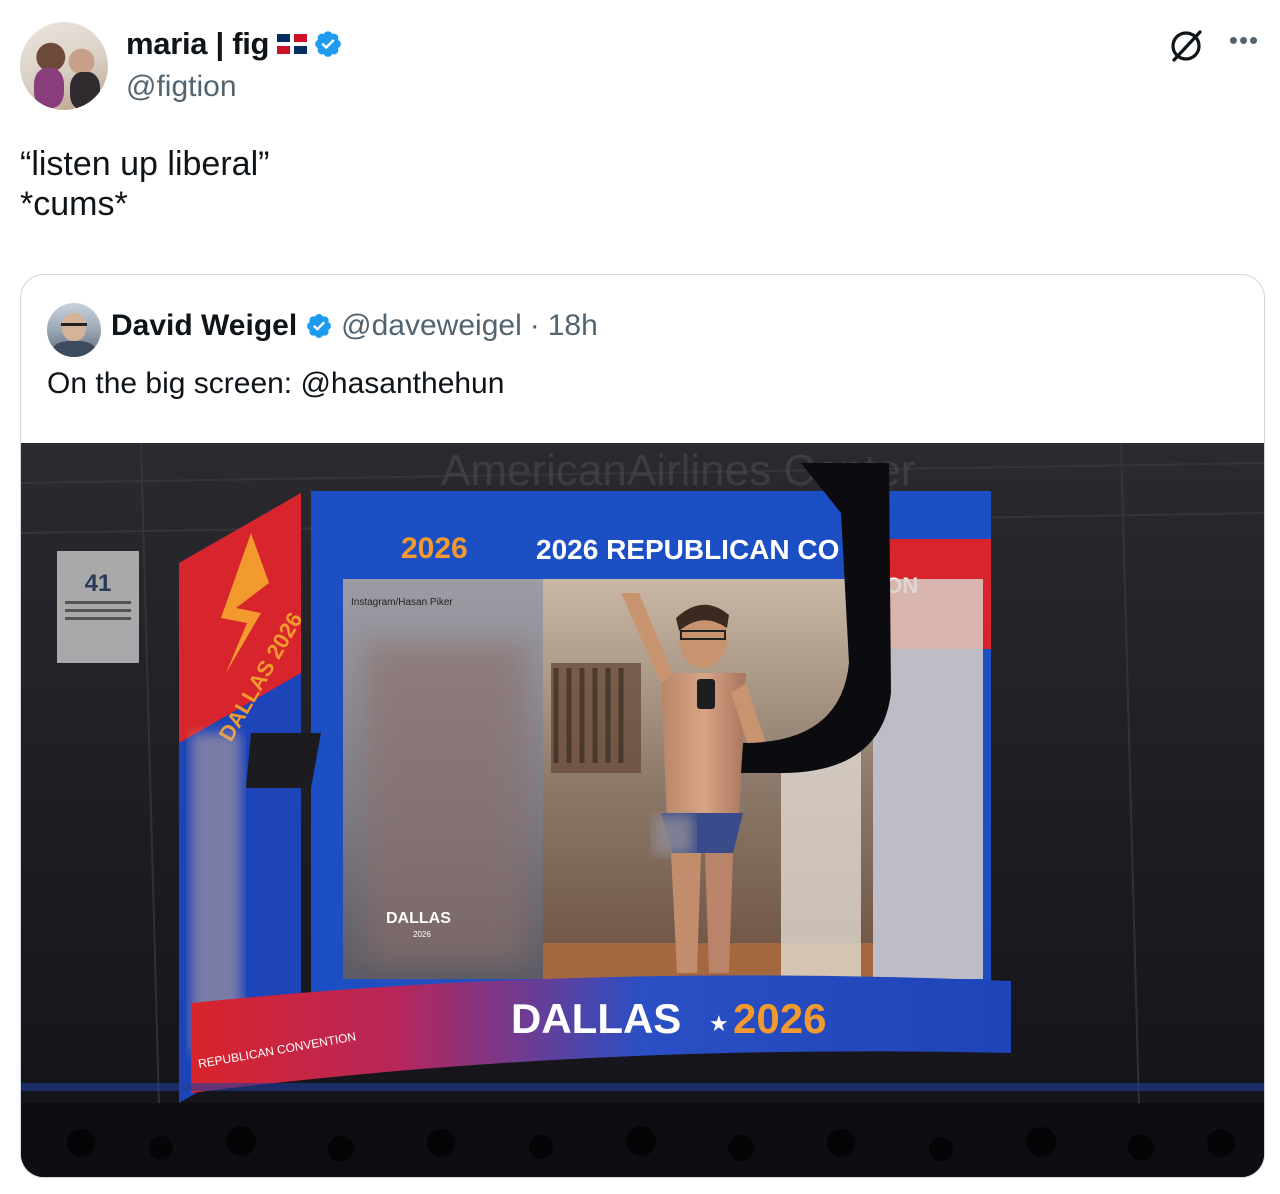  Describe the element at coordinates (64, 66) in the screenshot. I see `author-avatar` at that location.